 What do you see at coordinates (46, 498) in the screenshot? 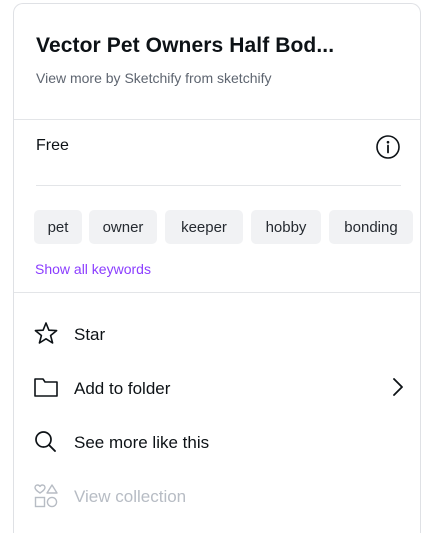
I see `shapes-icon` at bounding box center [46, 498].